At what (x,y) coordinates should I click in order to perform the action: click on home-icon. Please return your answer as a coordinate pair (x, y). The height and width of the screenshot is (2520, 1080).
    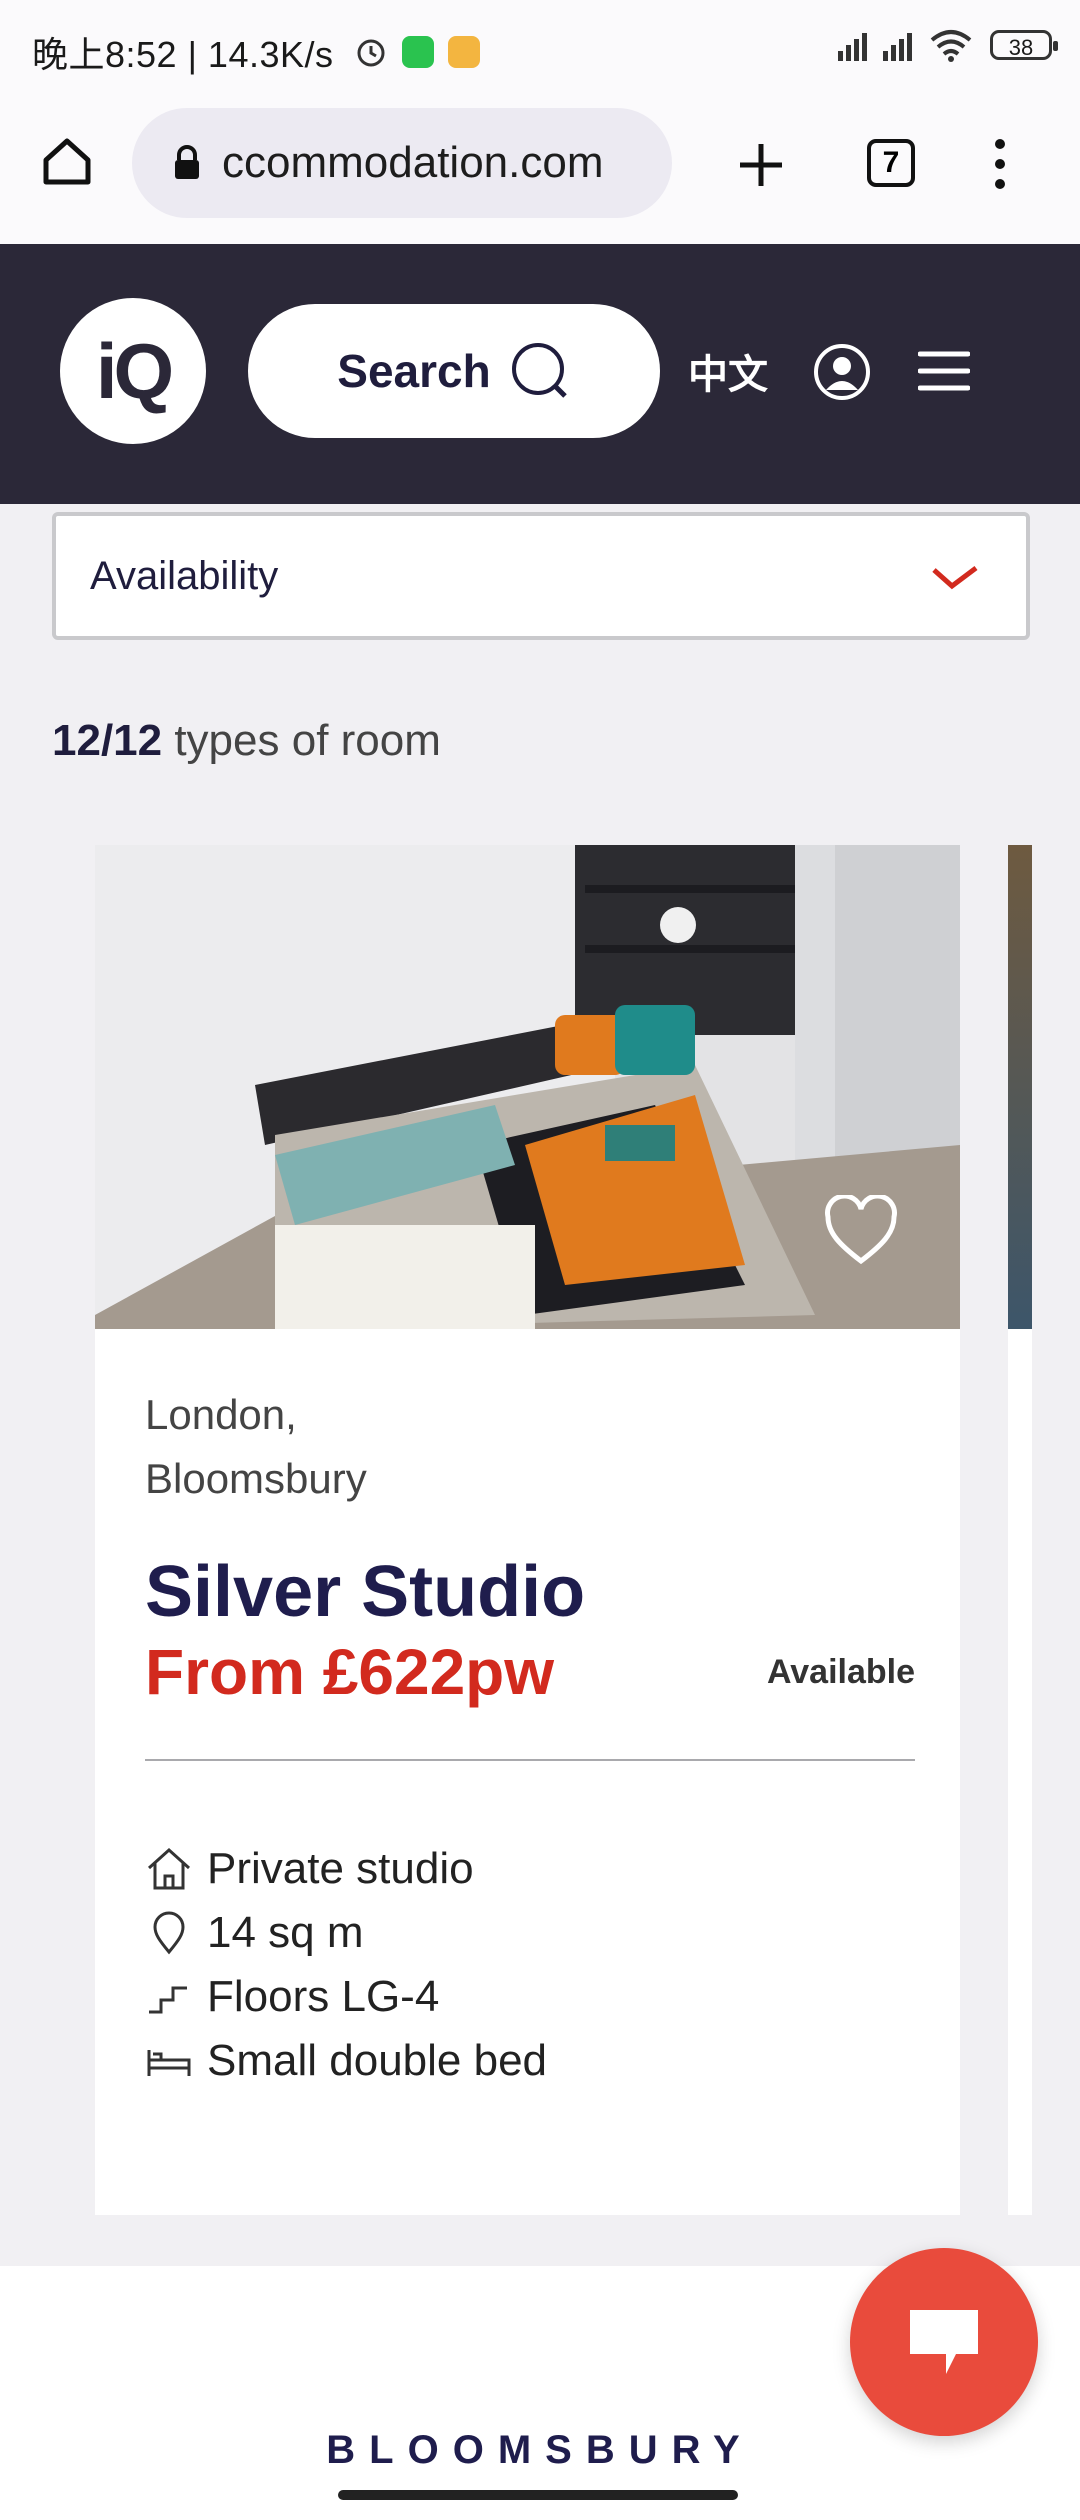
    Looking at the image, I should click on (67, 161).